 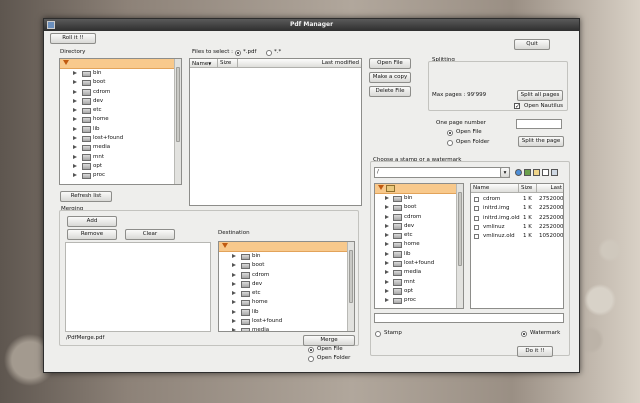 I want to click on column-name: Name▼, so click(x=204, y=63).